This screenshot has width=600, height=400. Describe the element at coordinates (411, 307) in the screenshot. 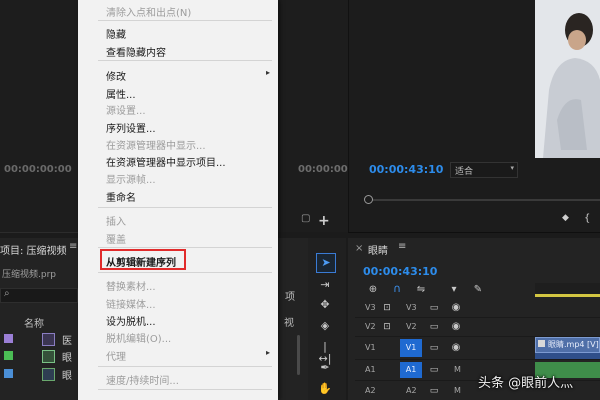

I see `target-track-label: V3` at that location.